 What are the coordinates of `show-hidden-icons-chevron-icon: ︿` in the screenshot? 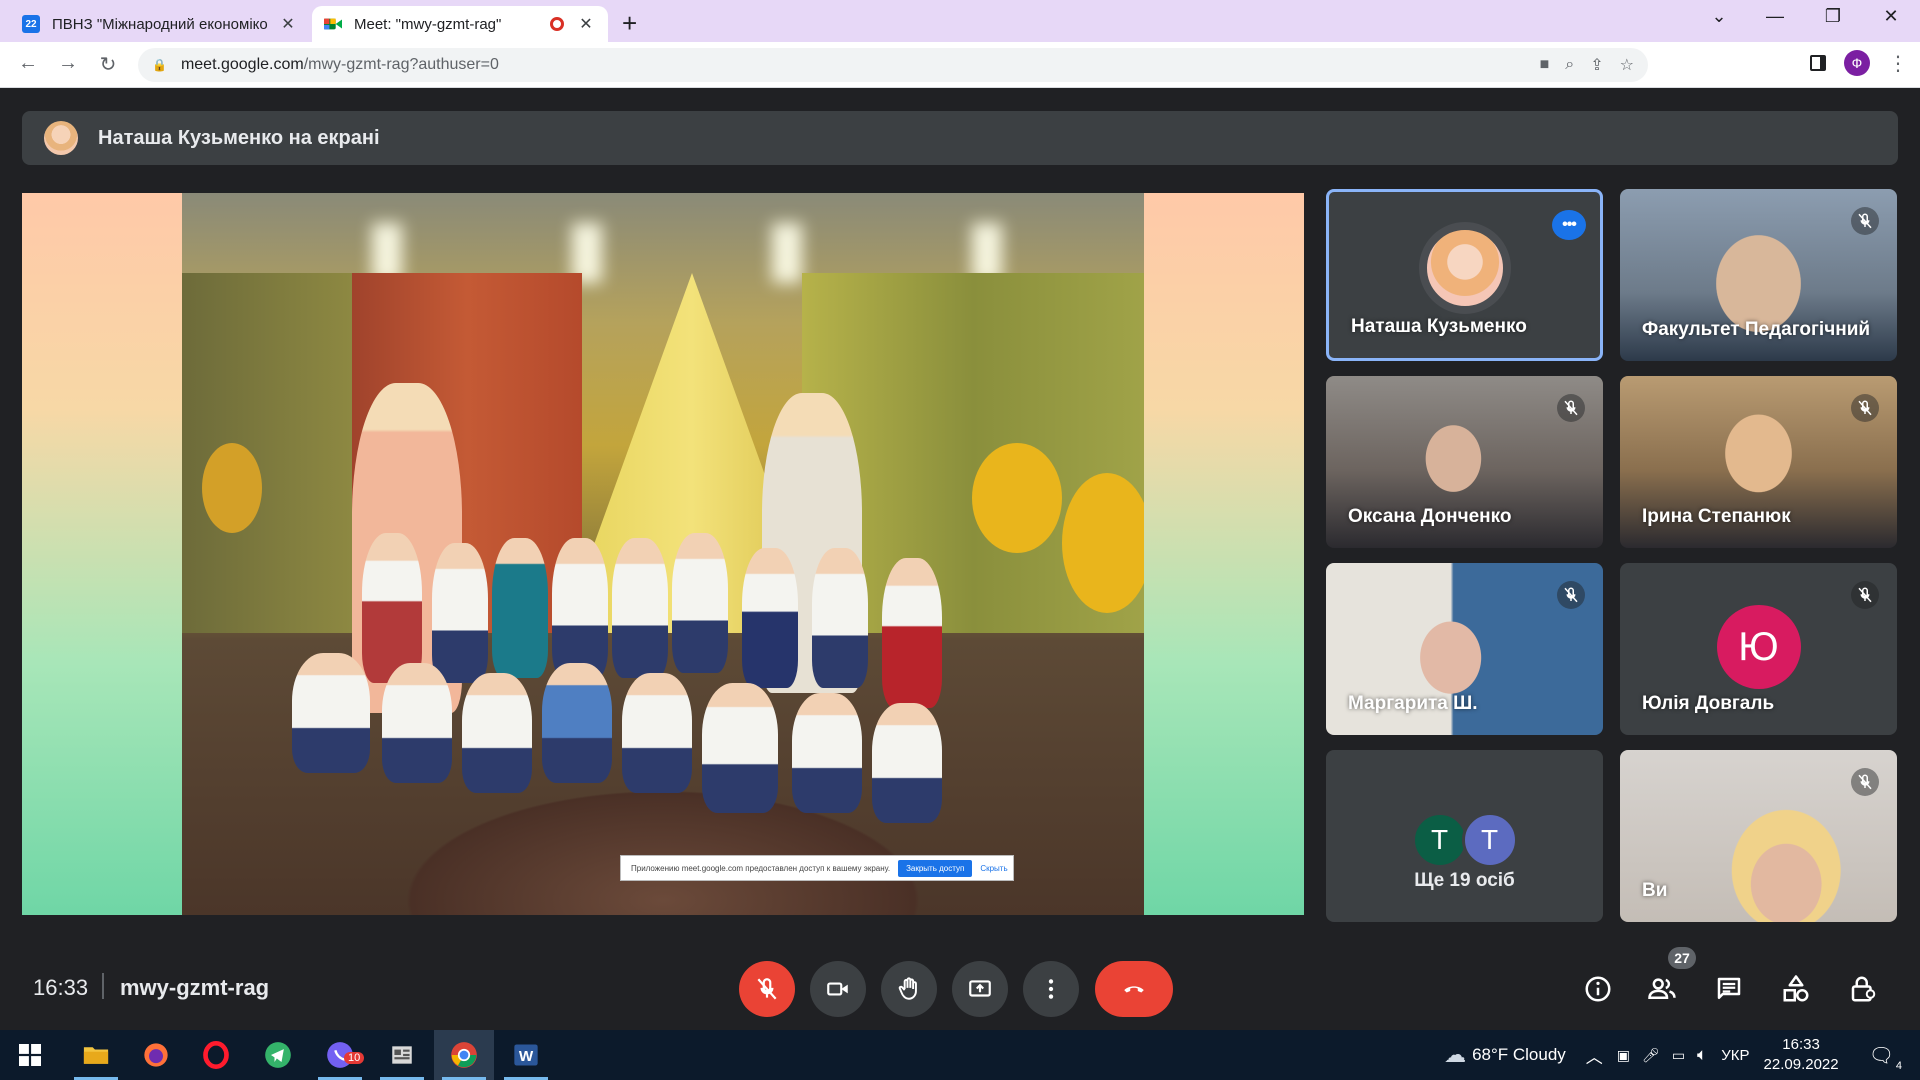 It's located at (1594, 1055).